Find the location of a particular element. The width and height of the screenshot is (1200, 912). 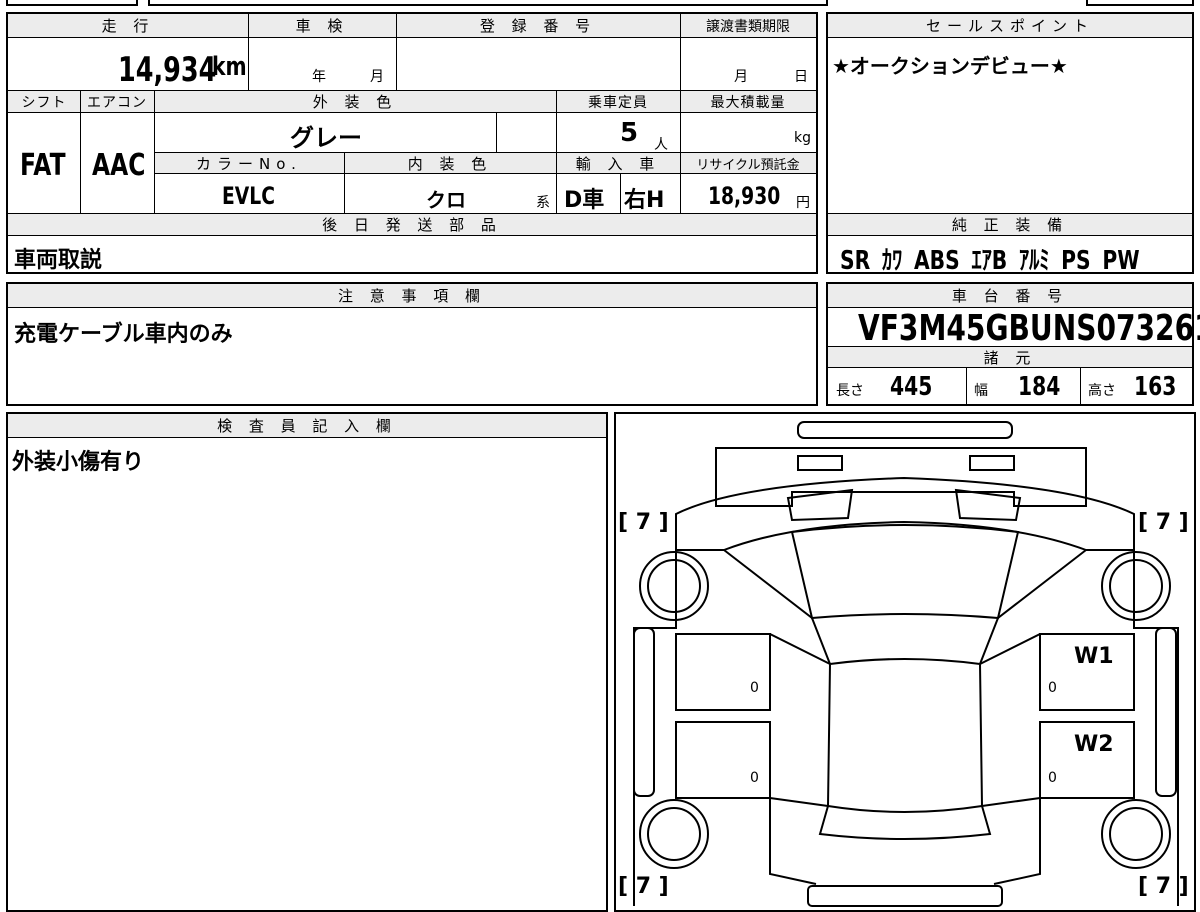

rear-window is located at coordinates (905, 822).